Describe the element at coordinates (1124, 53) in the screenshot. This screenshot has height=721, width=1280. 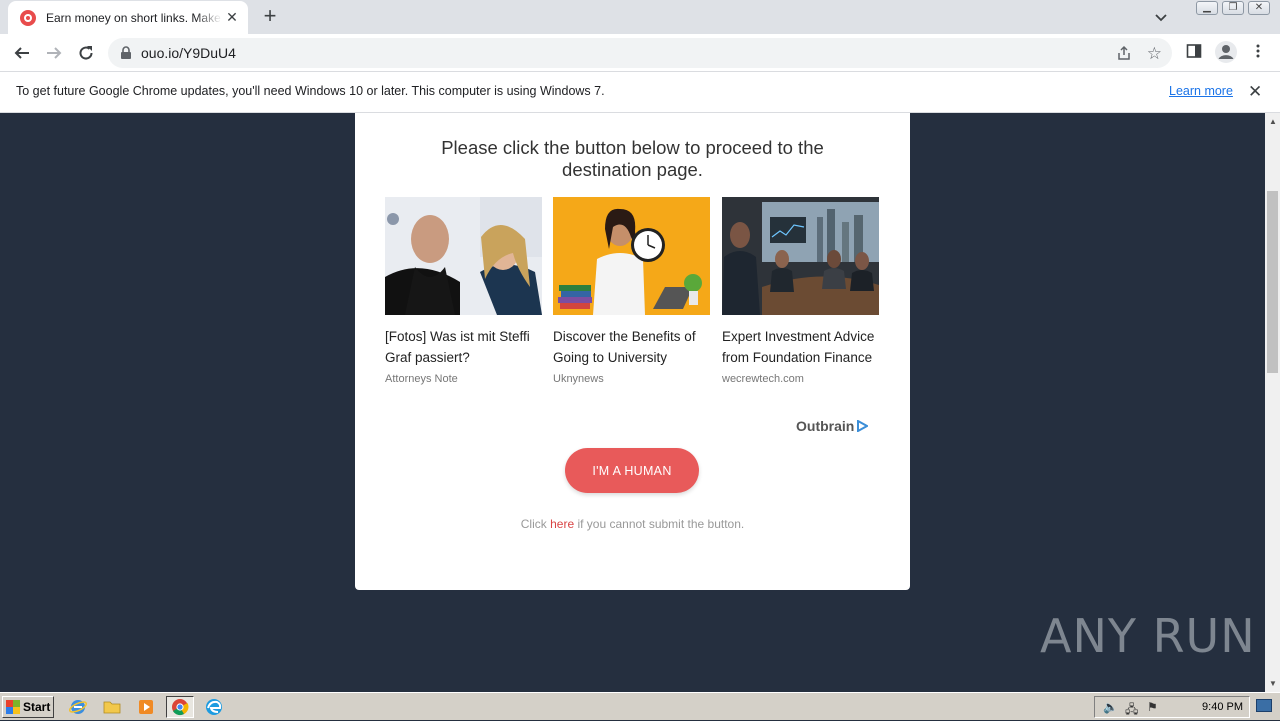
I see `share-icon` at that location.